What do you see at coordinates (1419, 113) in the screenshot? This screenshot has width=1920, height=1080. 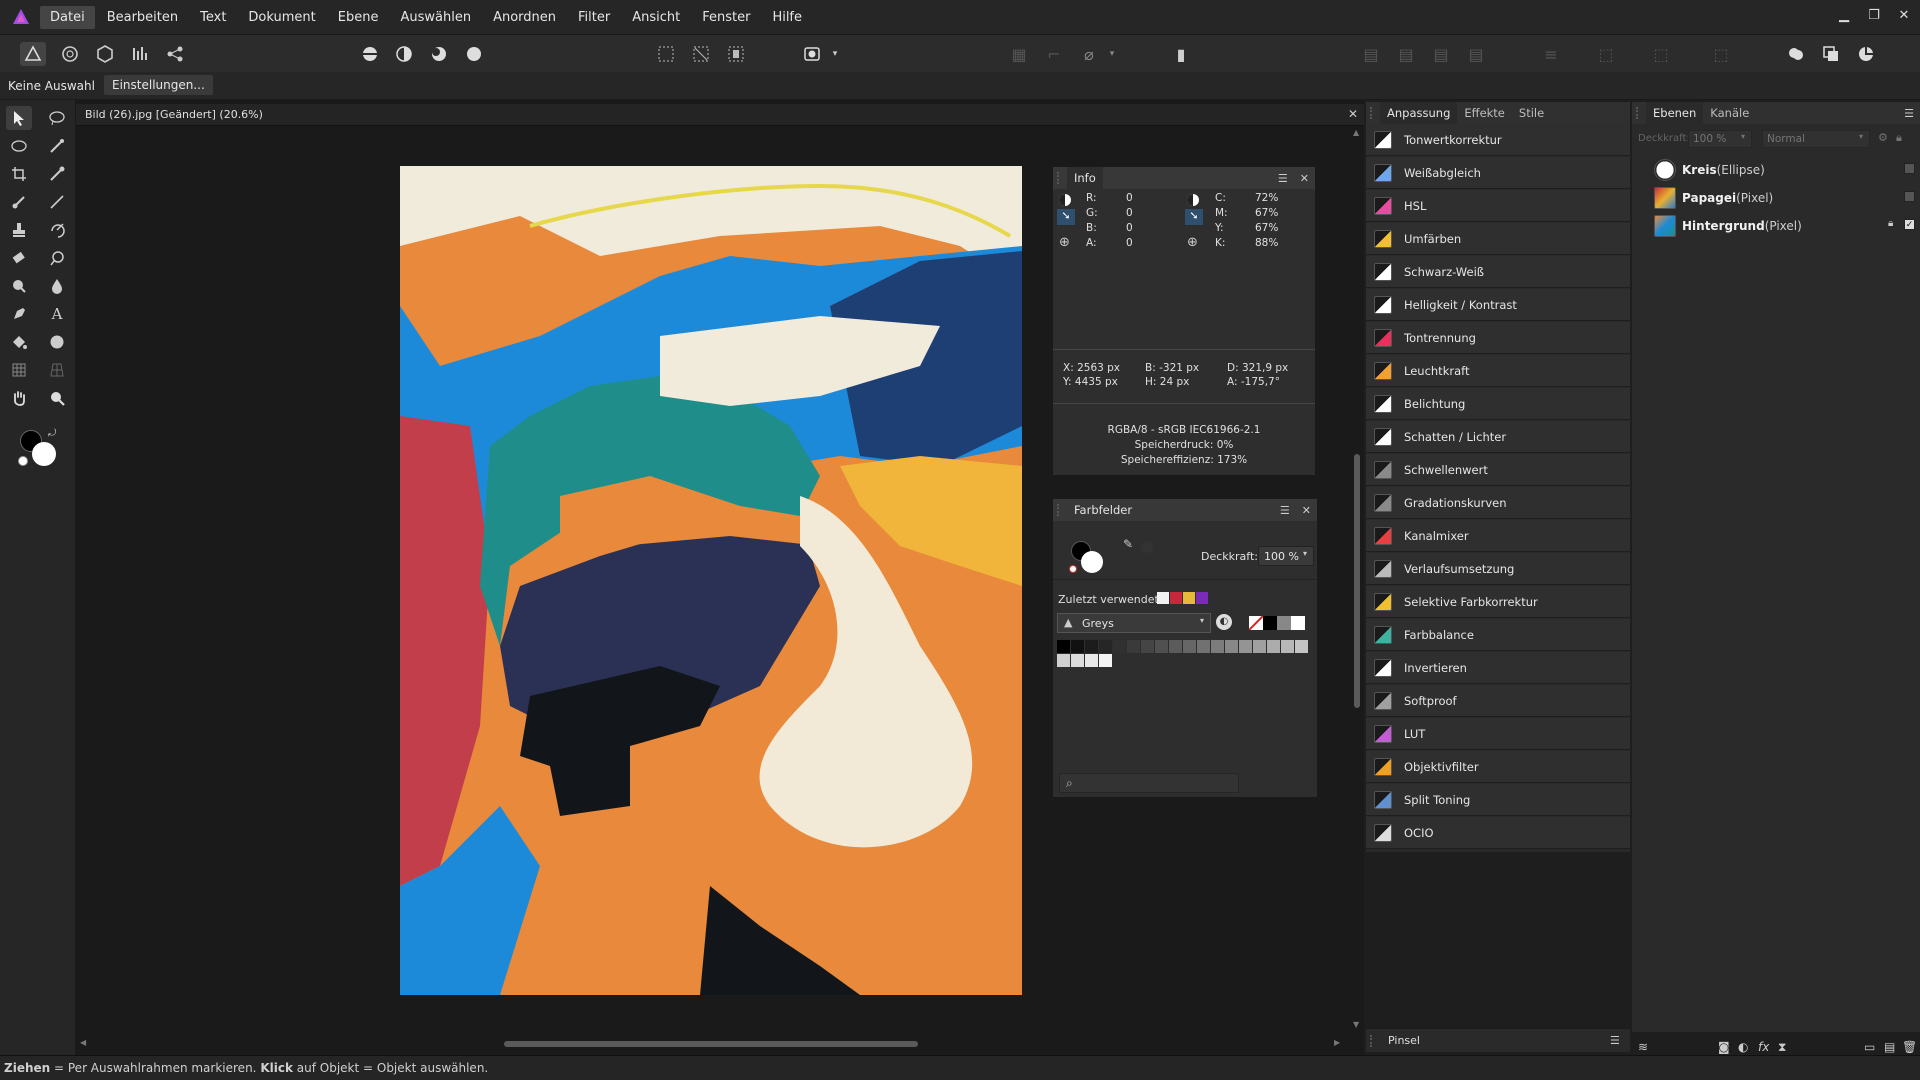 I see `tab-anpassung: Anpassung` at bounding box center [1419, 113].